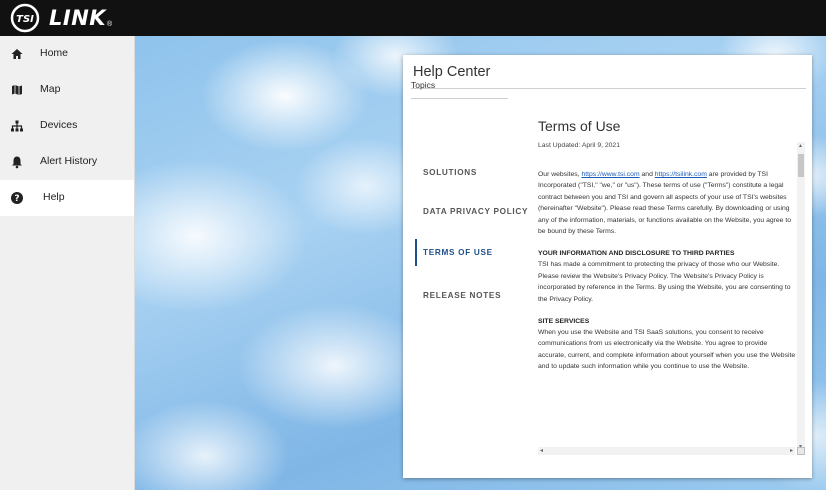 The height and width of the screenshot is (490, 826). What do you see at coordinates (791, 451) in the screenshot?
I see `scroll-right-arrow-icon: ▸` at bounding box center [791, 451].